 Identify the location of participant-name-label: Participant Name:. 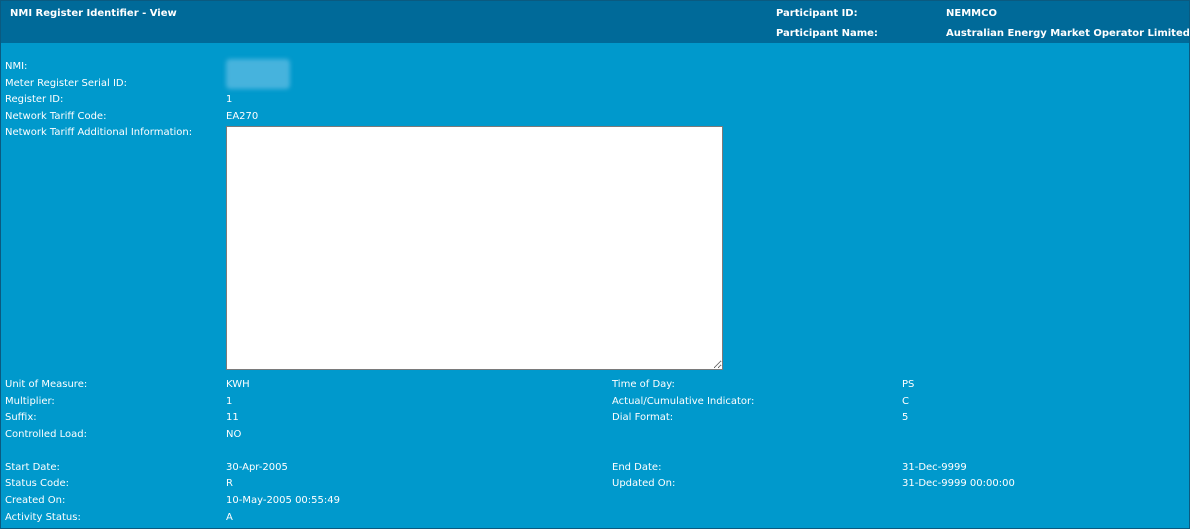
(827, 33).